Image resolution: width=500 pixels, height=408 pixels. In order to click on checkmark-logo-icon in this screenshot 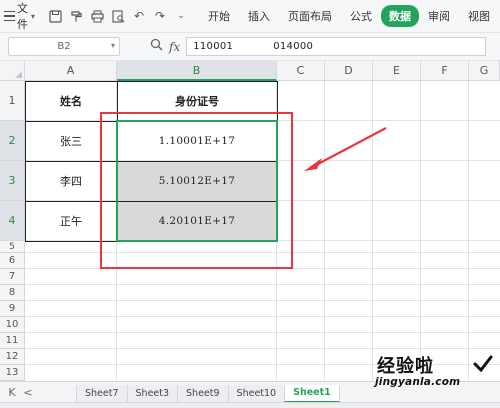, I will do `click(483, 364)`.